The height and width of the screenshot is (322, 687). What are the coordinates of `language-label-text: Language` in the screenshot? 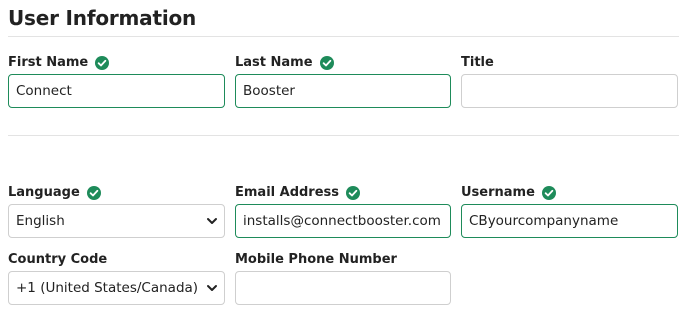 It's located at (44, 192).